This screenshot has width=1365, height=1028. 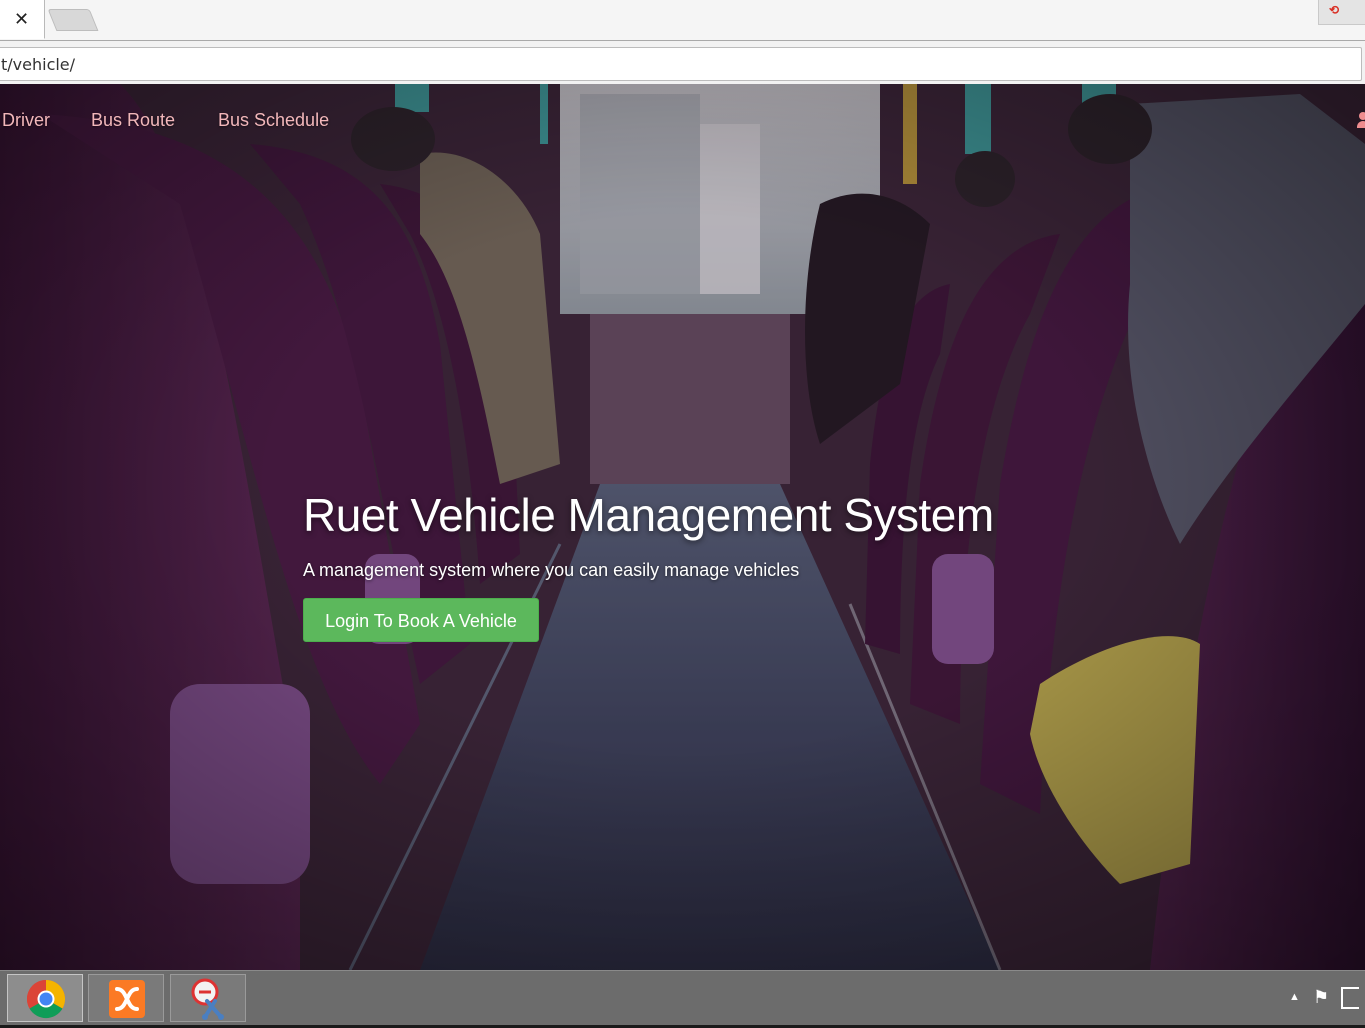 I want to click on tab-close-icon: ✕, so click(x=21, y=19).